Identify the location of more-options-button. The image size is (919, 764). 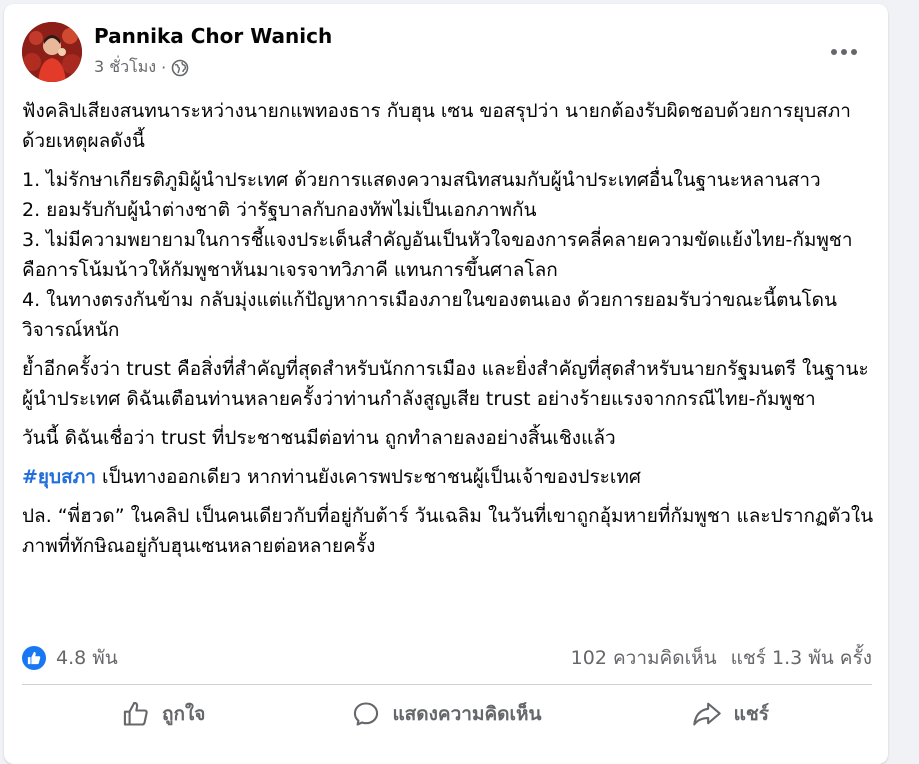
(844, 52).